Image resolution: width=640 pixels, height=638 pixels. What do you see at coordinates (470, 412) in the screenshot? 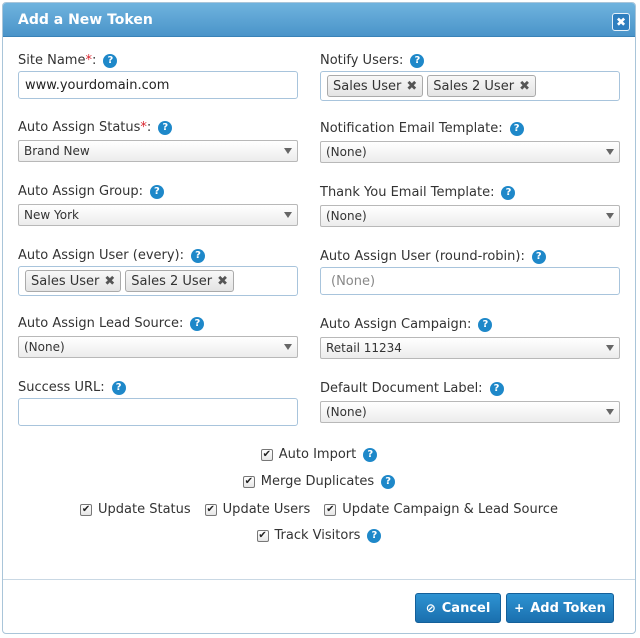
I see `default-document-label-select: (None)` at bounding box center [470, 412].